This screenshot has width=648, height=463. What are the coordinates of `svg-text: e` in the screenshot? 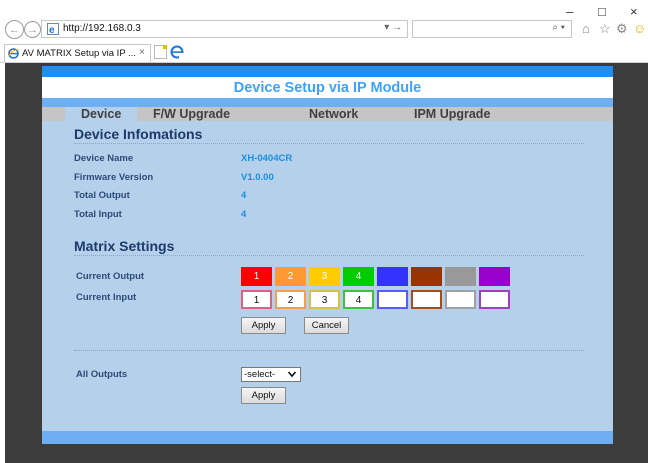 It's located at (52, 30).